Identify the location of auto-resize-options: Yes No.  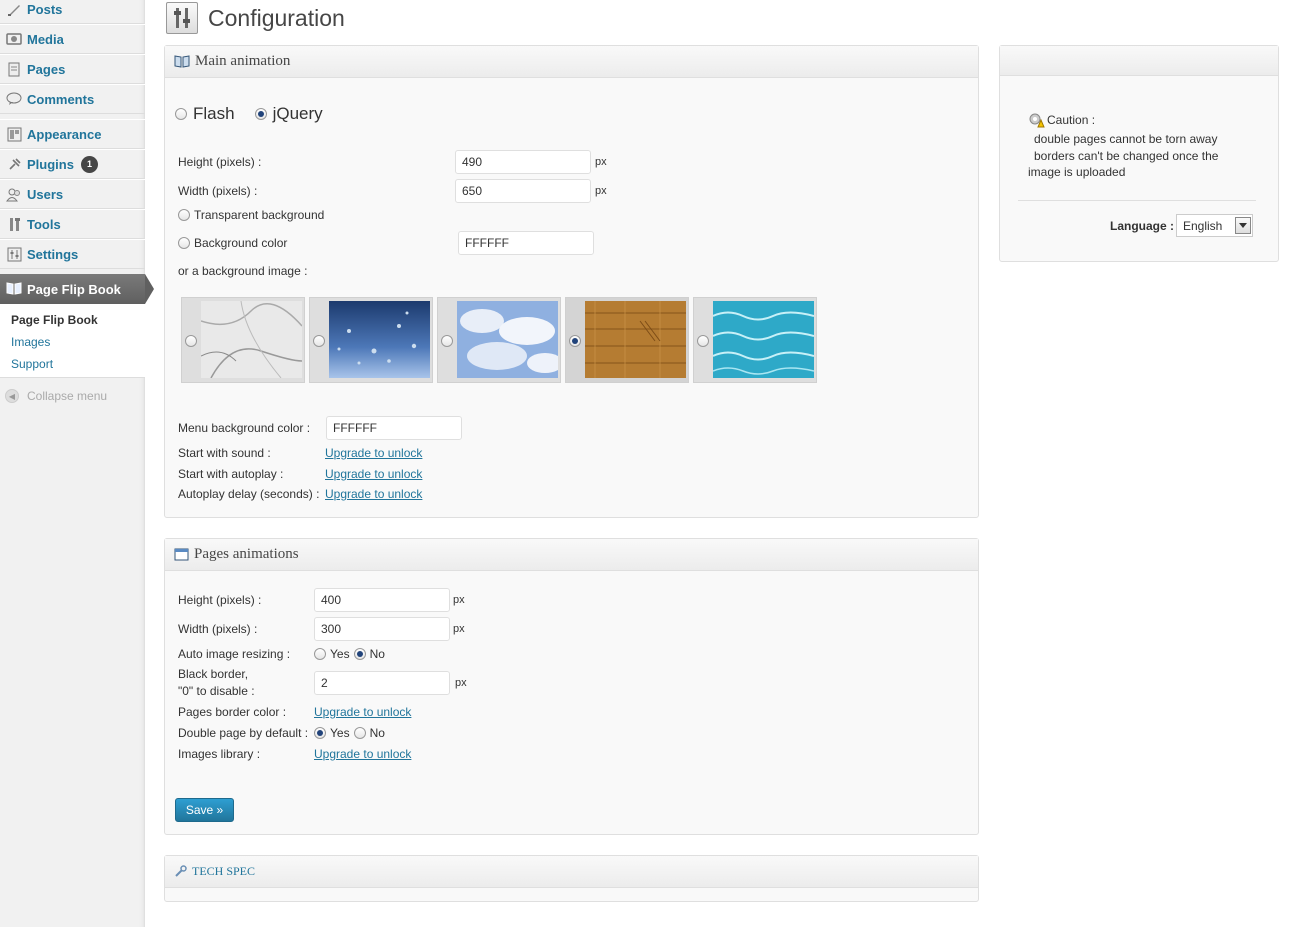
(349, 654).